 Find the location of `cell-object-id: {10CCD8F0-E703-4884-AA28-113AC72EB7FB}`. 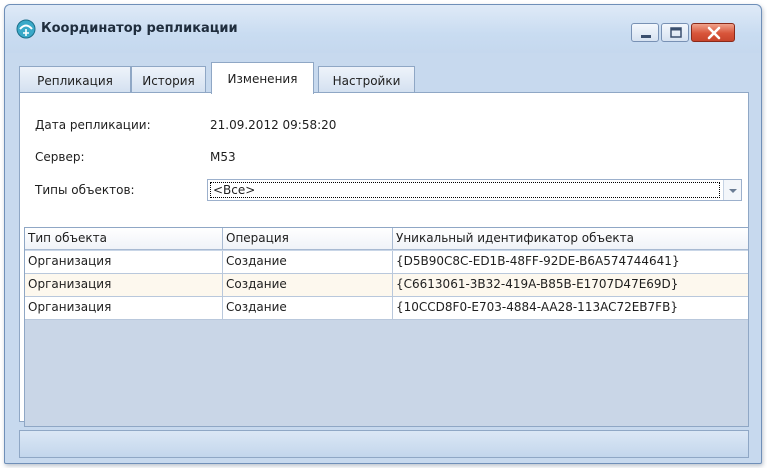

cell-object-id: {10CCD8F0-E703-4884-AA28-113AC72EB7FB} is located at coordinates (537, 307).